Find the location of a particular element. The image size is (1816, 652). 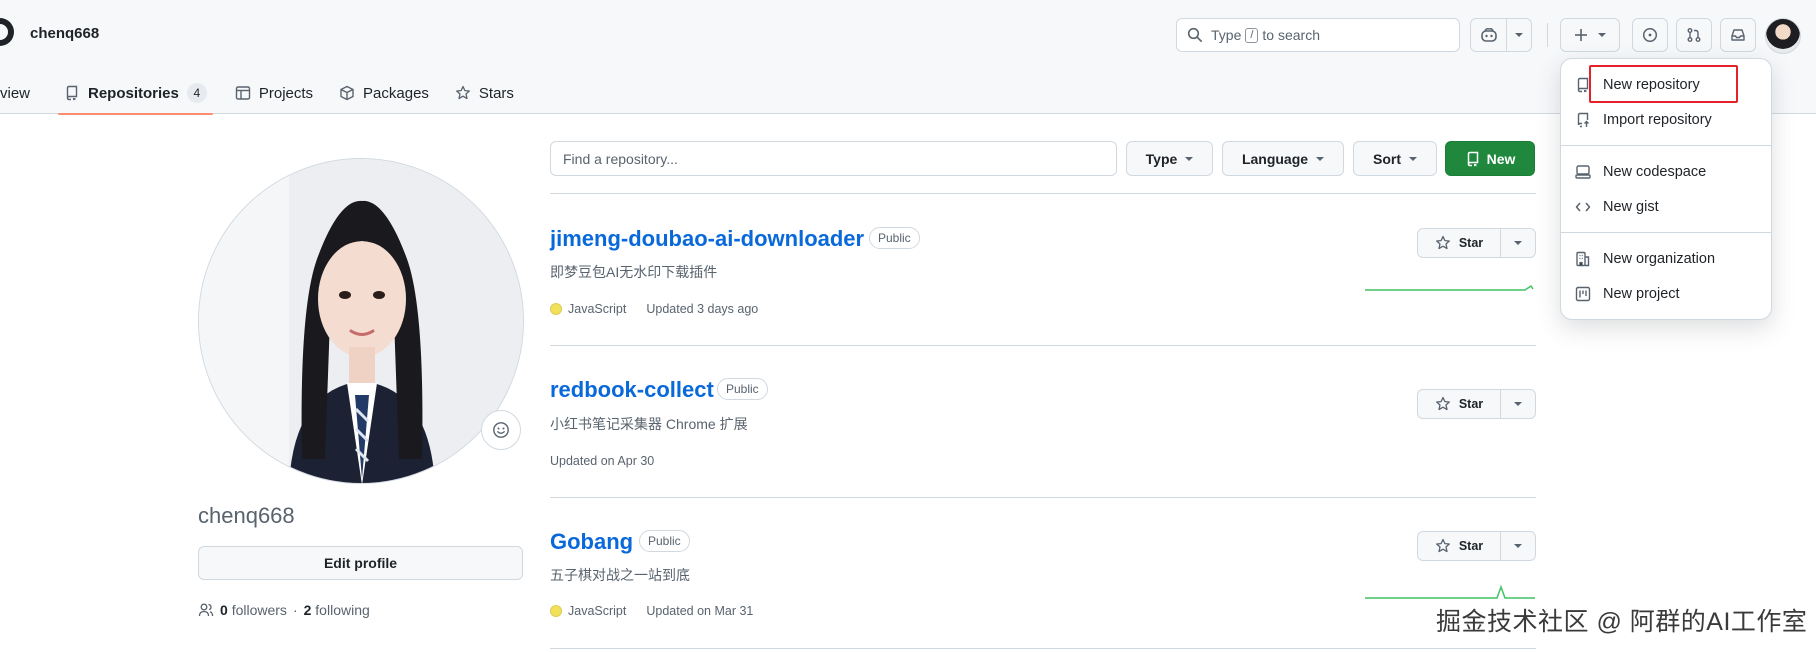

menu-item-new-project: New project is located at coordinates (1627, 294).